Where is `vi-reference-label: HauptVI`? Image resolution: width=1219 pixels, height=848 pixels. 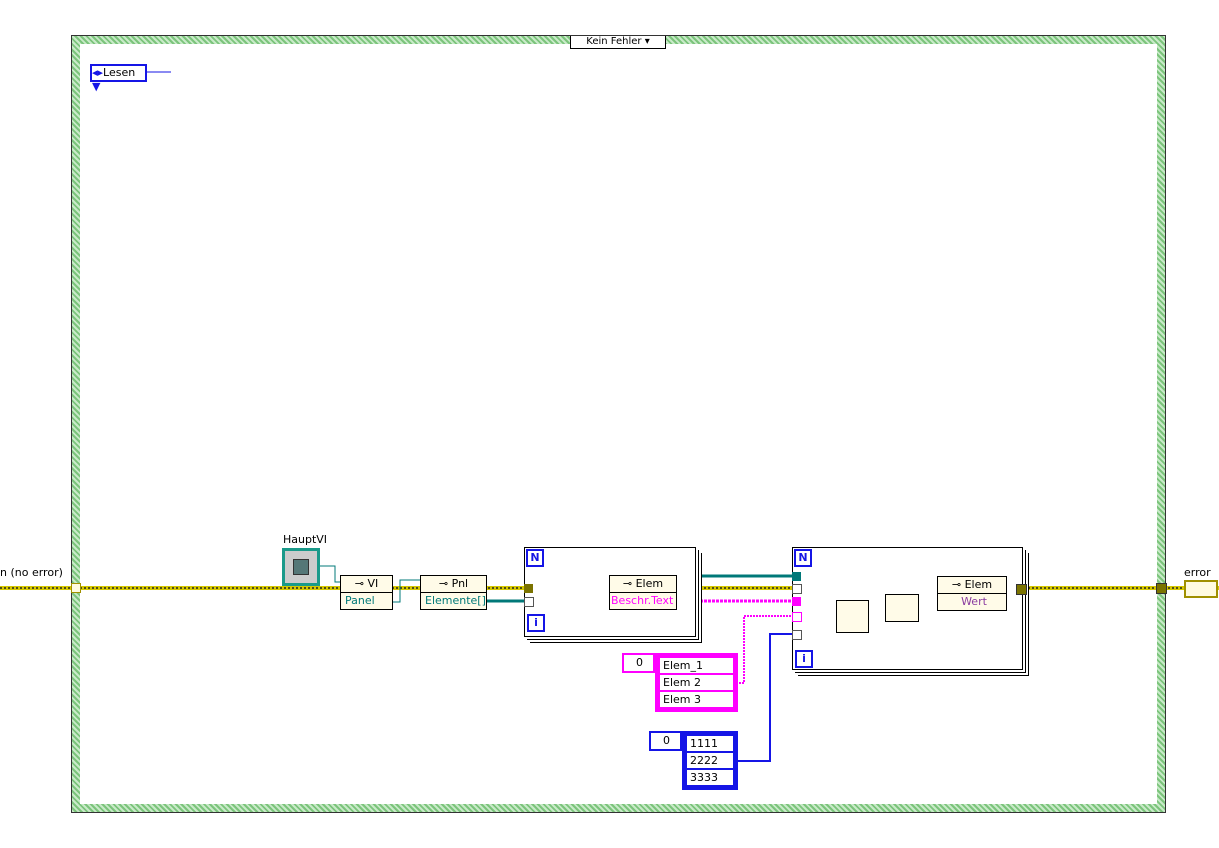 vi-reference-label: HauptVI is located at coordinates (305, 539).